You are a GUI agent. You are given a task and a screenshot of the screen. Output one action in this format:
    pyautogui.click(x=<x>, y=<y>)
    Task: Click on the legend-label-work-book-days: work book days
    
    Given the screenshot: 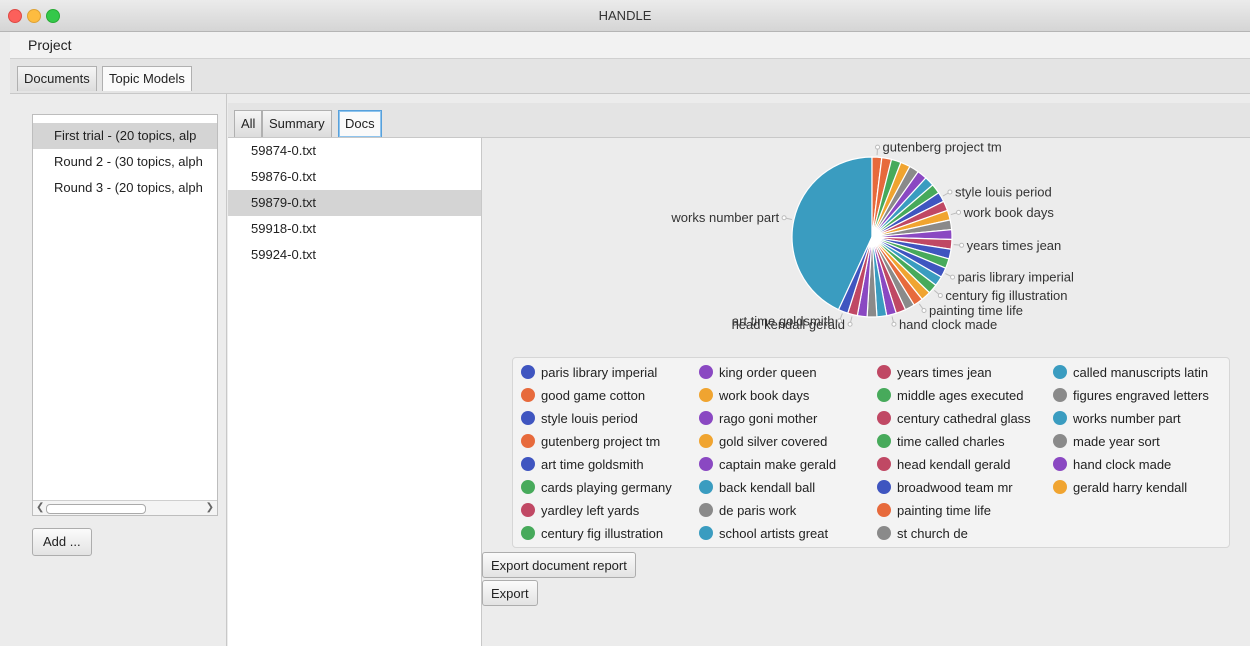 What is the action you would take?
    pyautogui.click(x=764, y=395)
    